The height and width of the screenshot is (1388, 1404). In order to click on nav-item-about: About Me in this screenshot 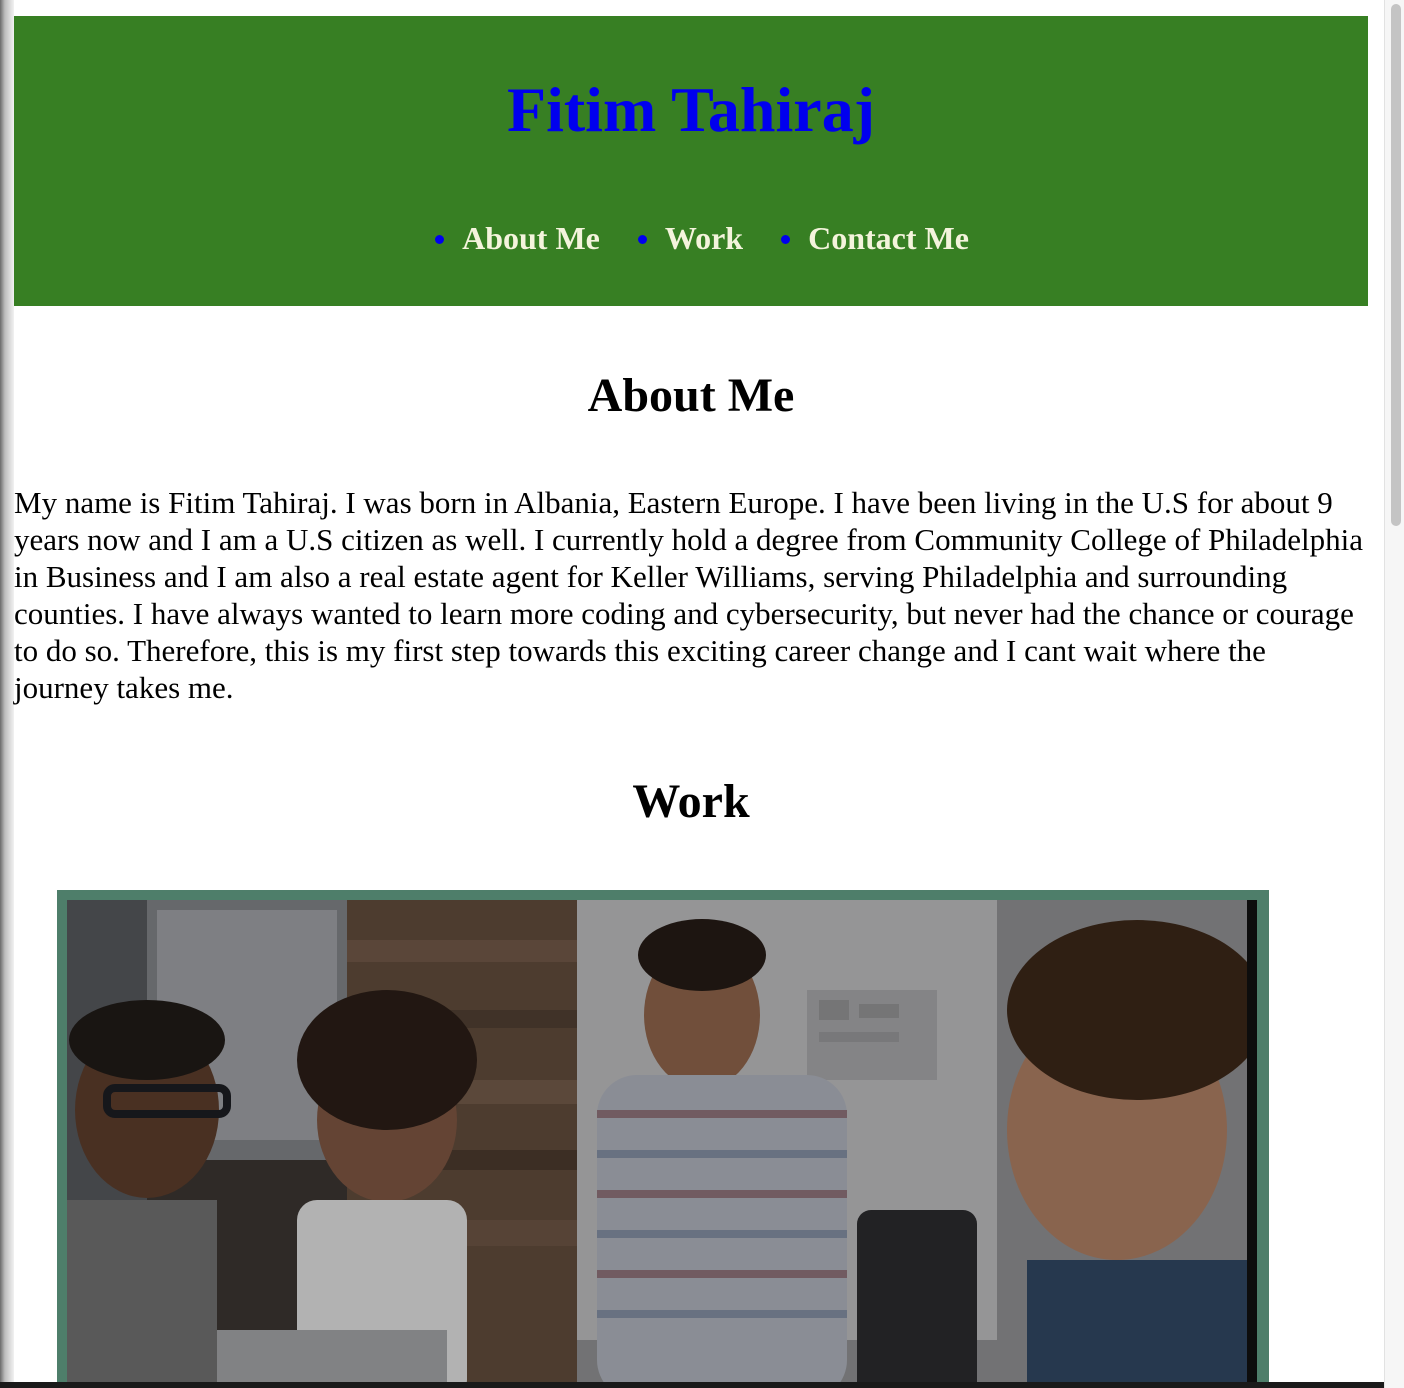, I will do `click(517, 238)`.